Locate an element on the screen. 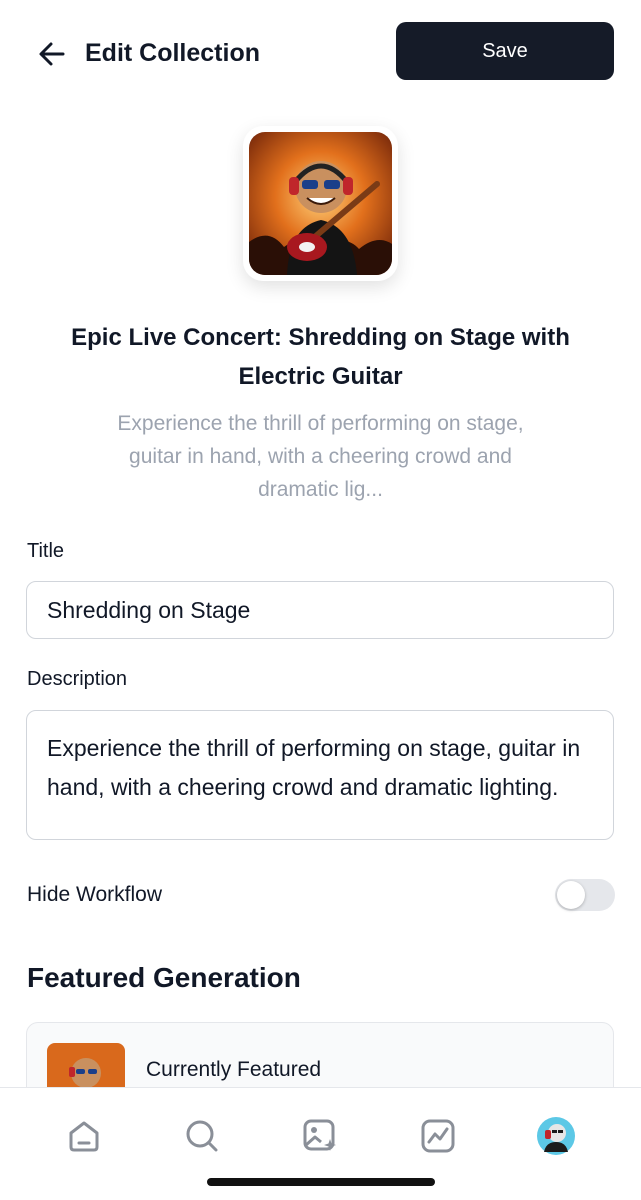 This screenshot has width=641, height=1200. nav-home is located at coordinates (84, 1136).